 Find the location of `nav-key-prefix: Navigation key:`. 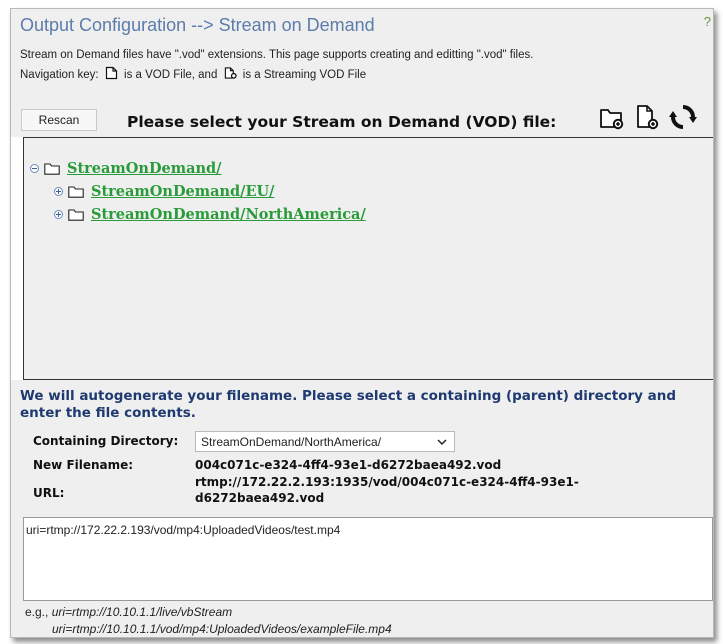

nav-key-prefix: Navigation key: is located at coordinates (59, 74).